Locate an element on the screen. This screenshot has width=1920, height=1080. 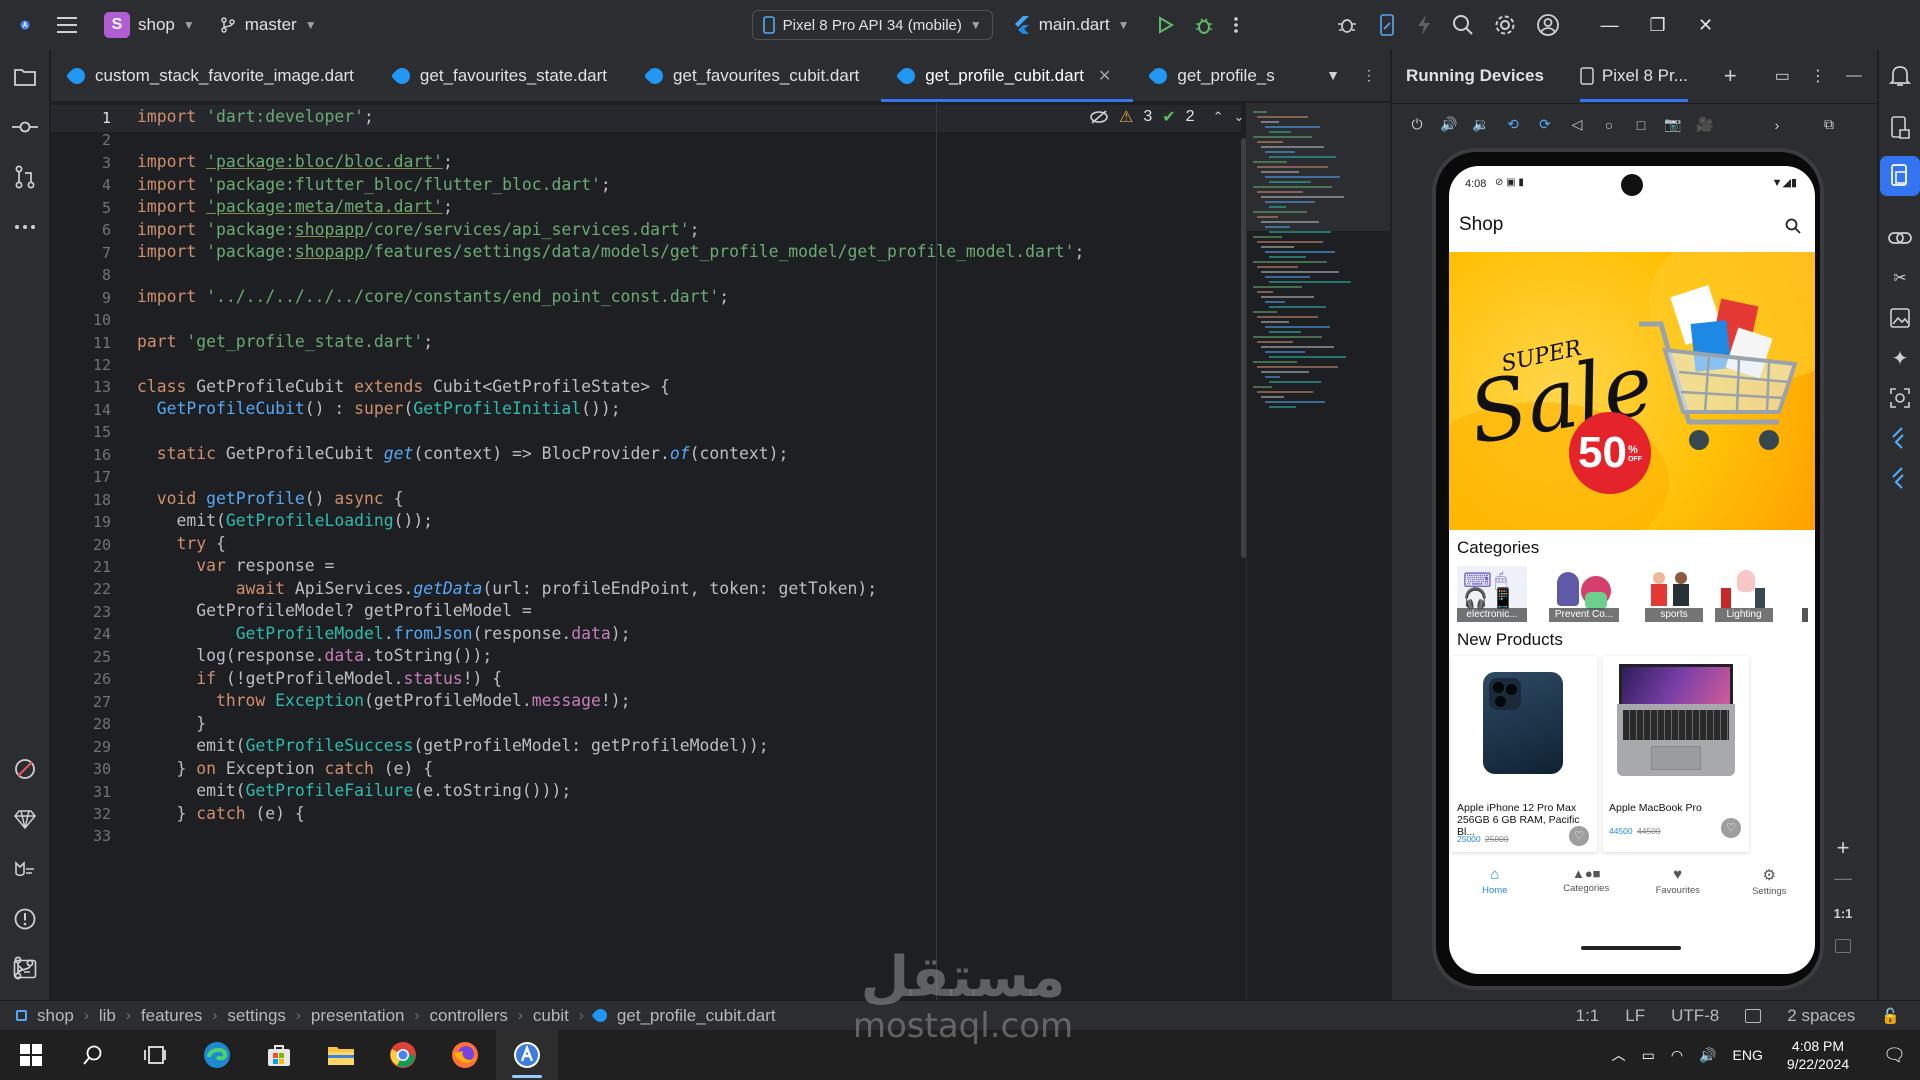
notifications-bell-icon is located at coordinates (1900, 76).